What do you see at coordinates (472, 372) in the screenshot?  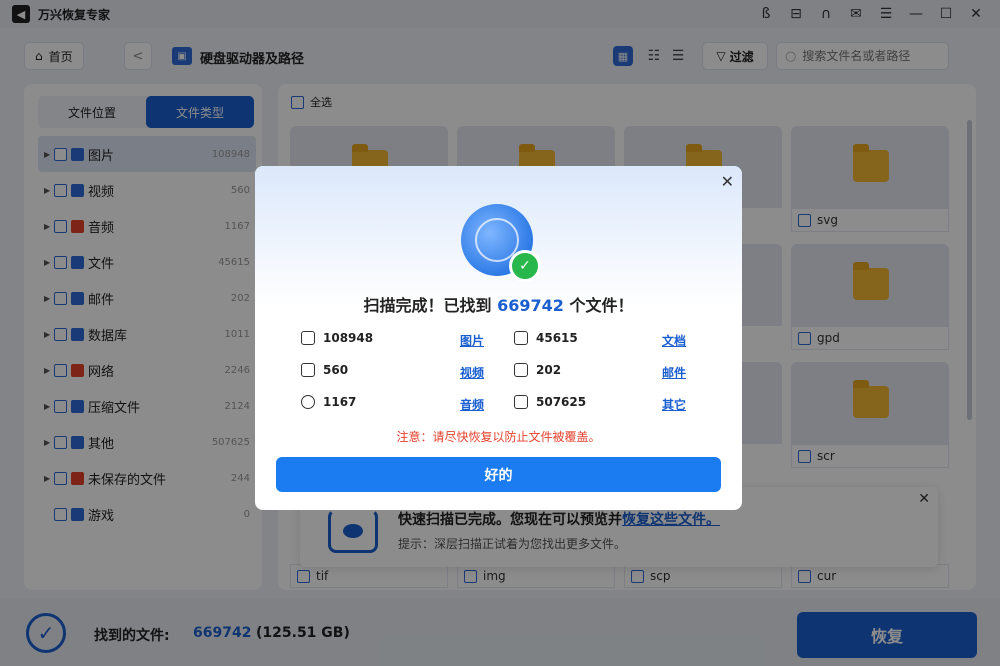 I see `stat-link-video: 视频` at bounding box center [472, 372].